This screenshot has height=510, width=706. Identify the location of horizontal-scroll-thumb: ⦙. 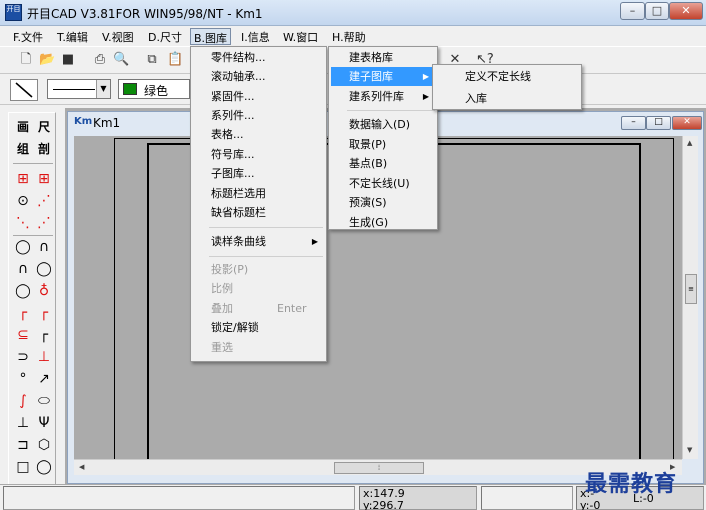
(379, 468).